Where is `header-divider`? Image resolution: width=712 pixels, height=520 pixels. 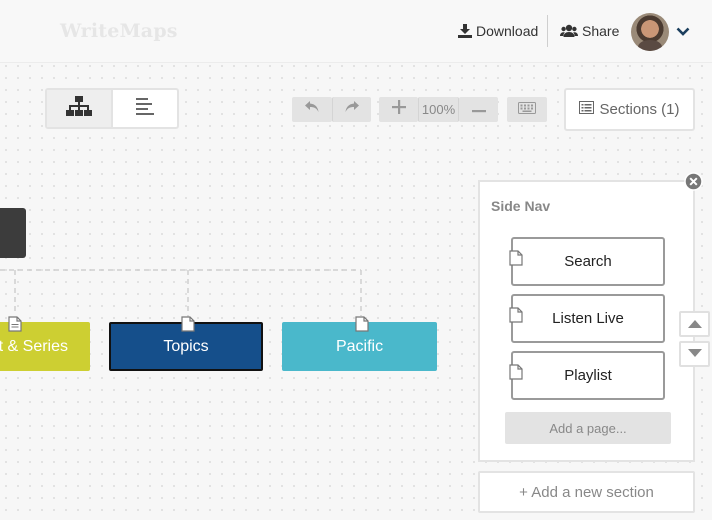 header-divider is located at coordinates (547, 31).